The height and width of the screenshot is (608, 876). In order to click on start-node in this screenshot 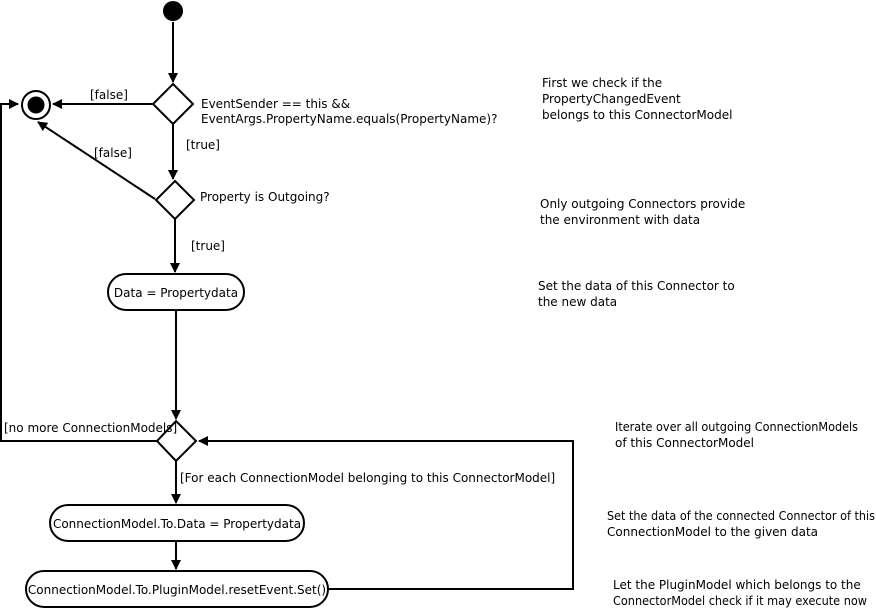, I will do `click(173, 11)`.